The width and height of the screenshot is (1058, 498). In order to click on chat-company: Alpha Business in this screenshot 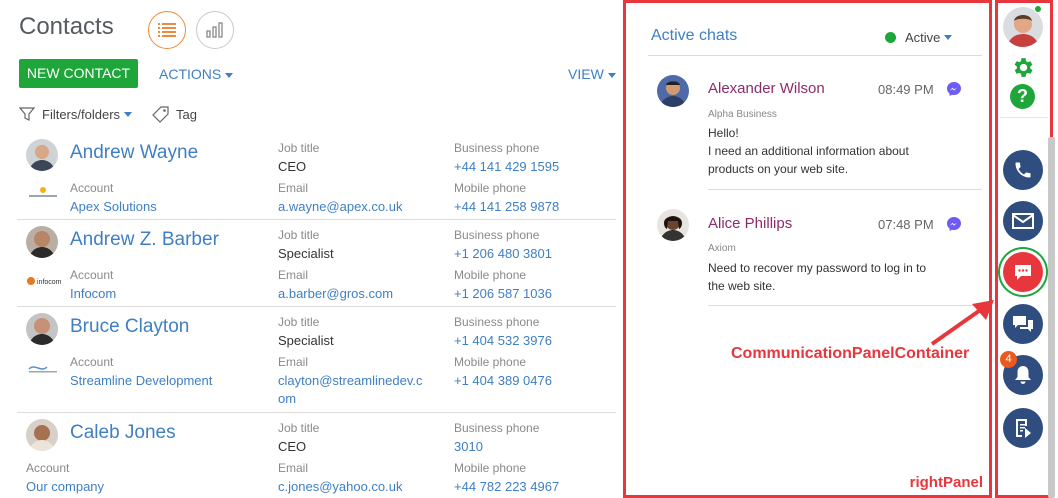, I will do `click(742, 114)`.